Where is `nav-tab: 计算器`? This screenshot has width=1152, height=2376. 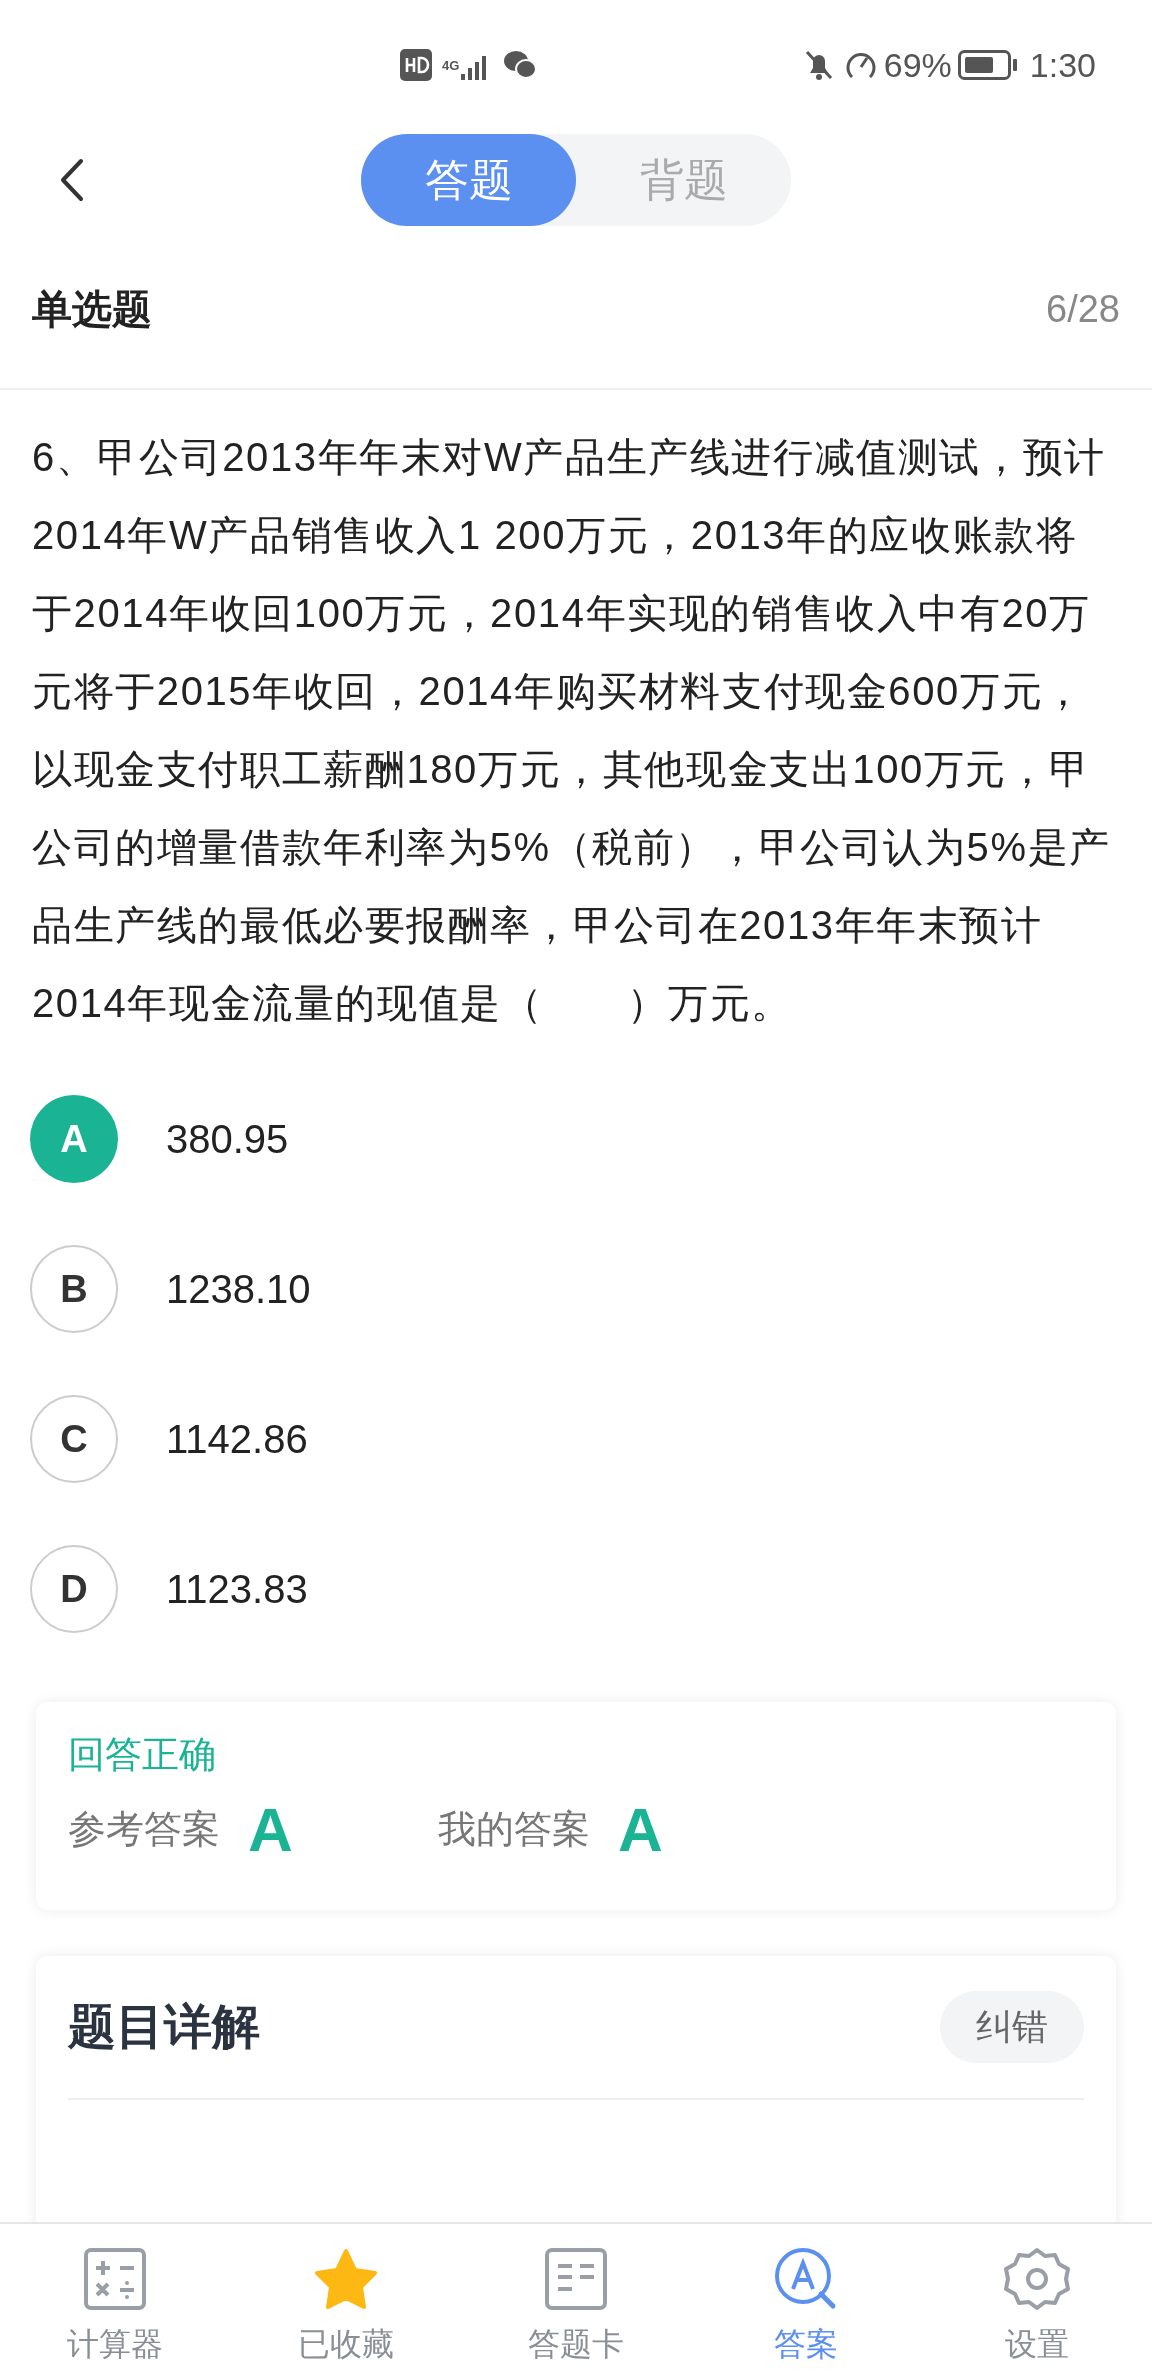 nav-tab: 计算器 is located at coordinates (115, 2300).